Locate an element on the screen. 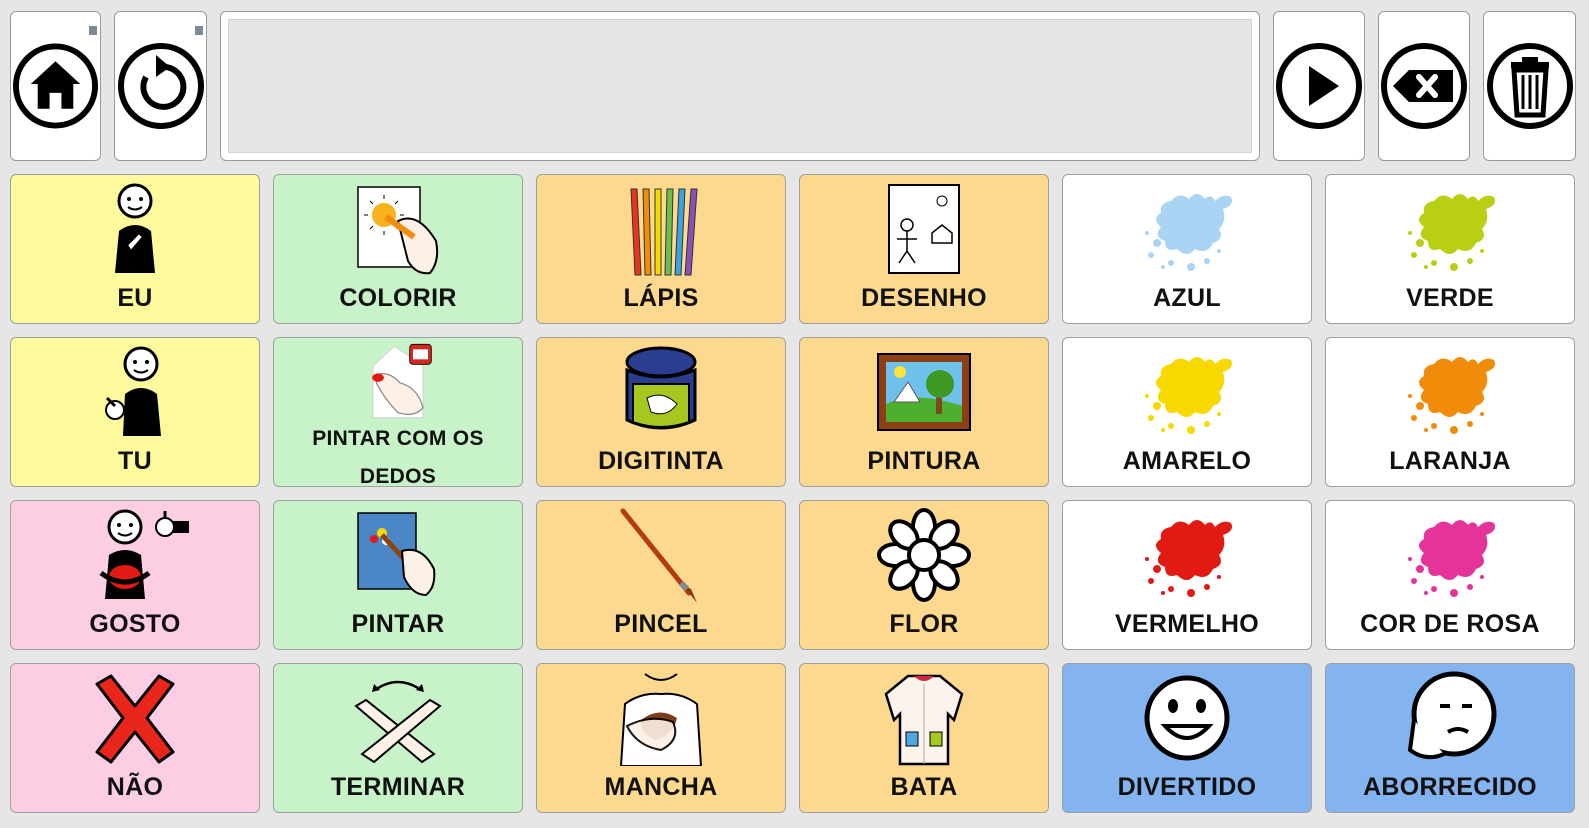 The width and height of the screenshot is (1589, 828). undo-icon is located at coordinates (160, 86).